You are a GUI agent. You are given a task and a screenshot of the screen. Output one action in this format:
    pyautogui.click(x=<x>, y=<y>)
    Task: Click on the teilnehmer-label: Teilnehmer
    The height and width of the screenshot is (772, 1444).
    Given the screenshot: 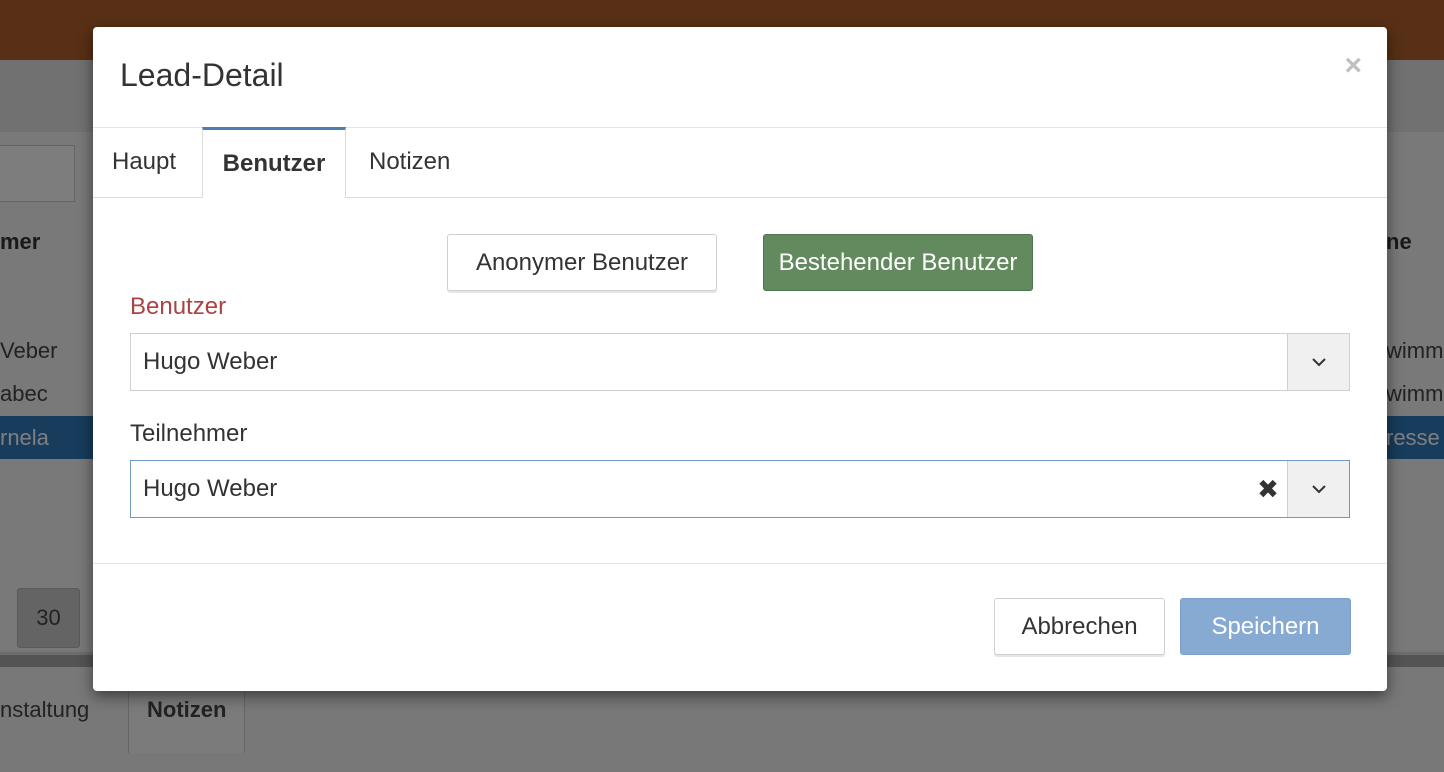 What is the action you would take?
    pyautogui.click(x=189, y=433)
    